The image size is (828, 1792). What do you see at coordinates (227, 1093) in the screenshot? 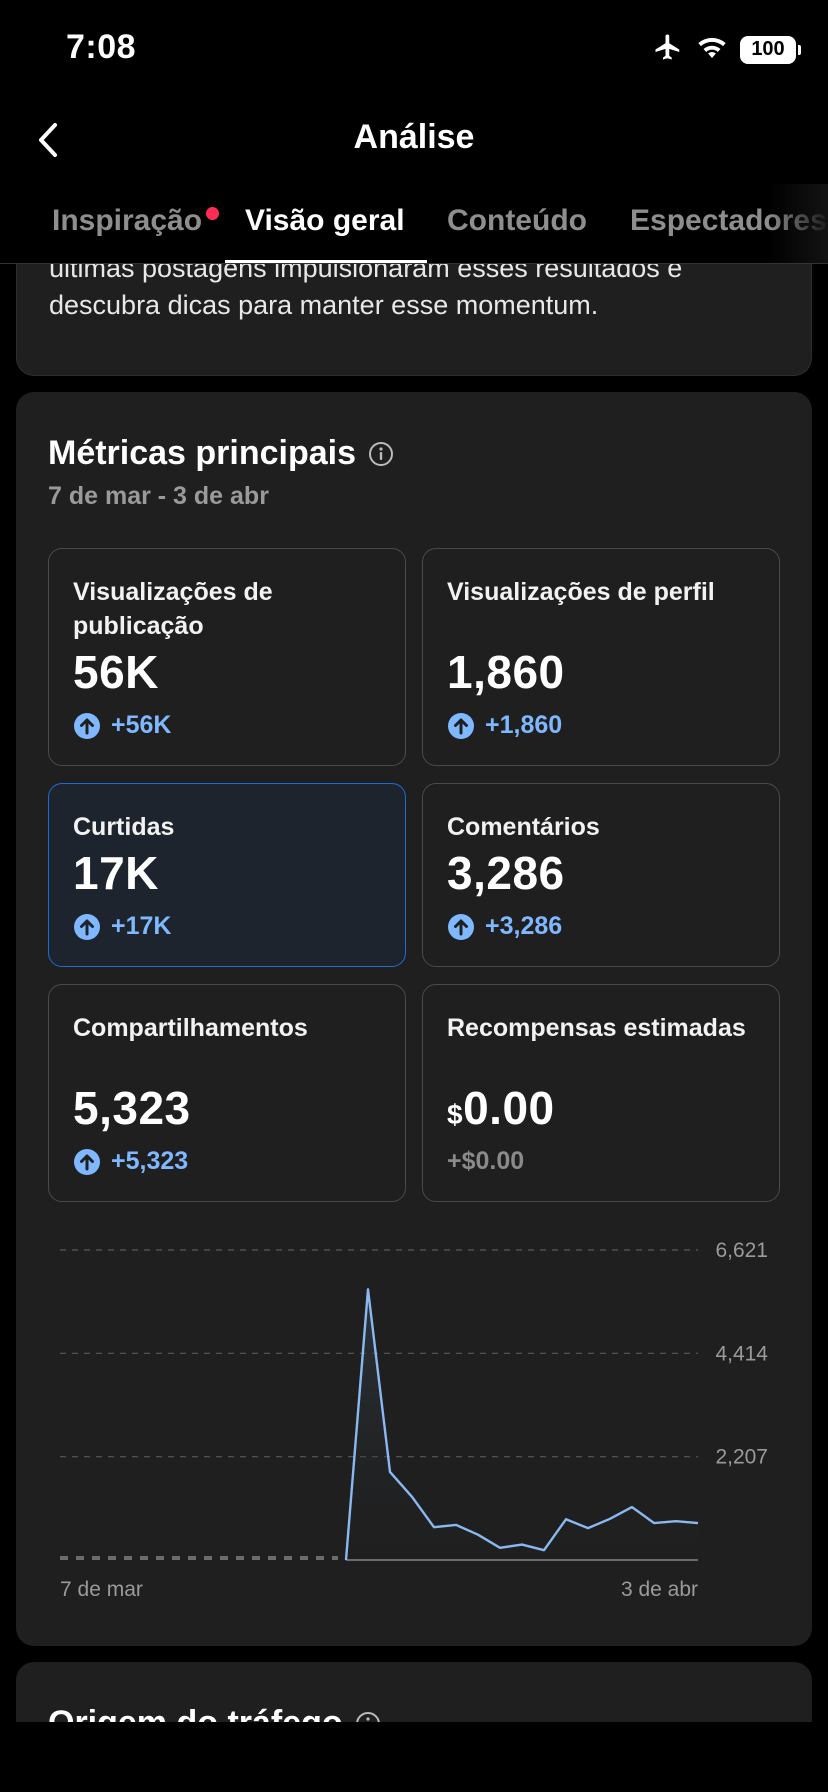
I see `metric-tile-shares: Compartilhamentos 5,323 +5,323` at bounding box center [227, 1093].